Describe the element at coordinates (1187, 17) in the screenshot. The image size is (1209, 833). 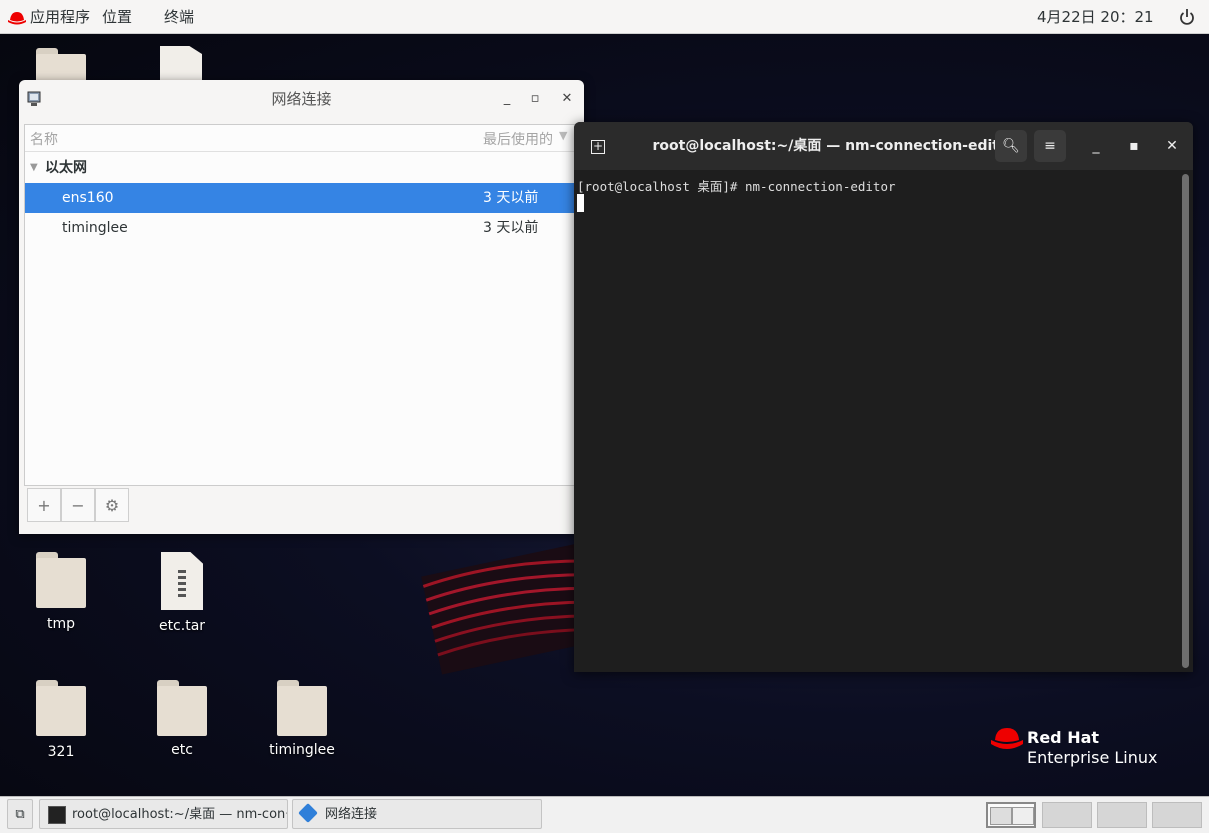
I see `power-icon` at that location.